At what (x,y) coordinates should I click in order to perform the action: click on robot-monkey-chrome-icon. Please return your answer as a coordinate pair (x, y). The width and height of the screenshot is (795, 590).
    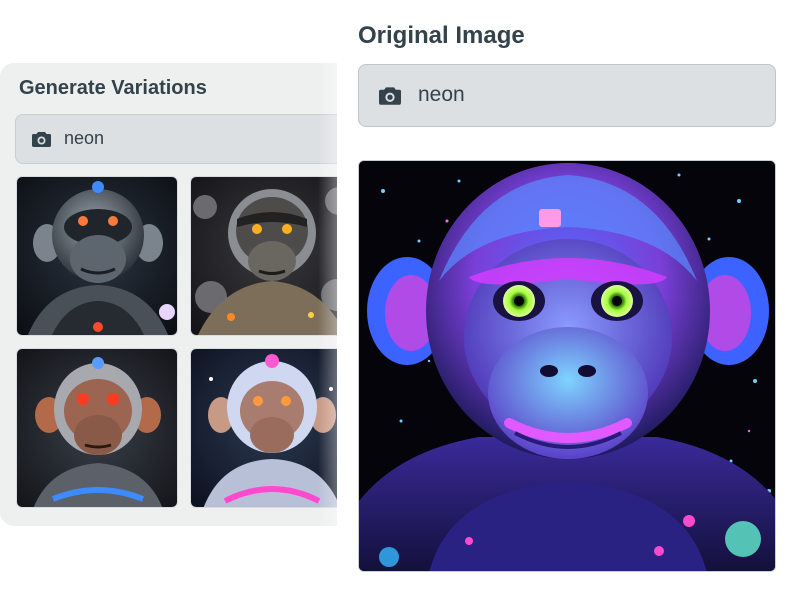
    Looking at the image, I should click on (97, 256).